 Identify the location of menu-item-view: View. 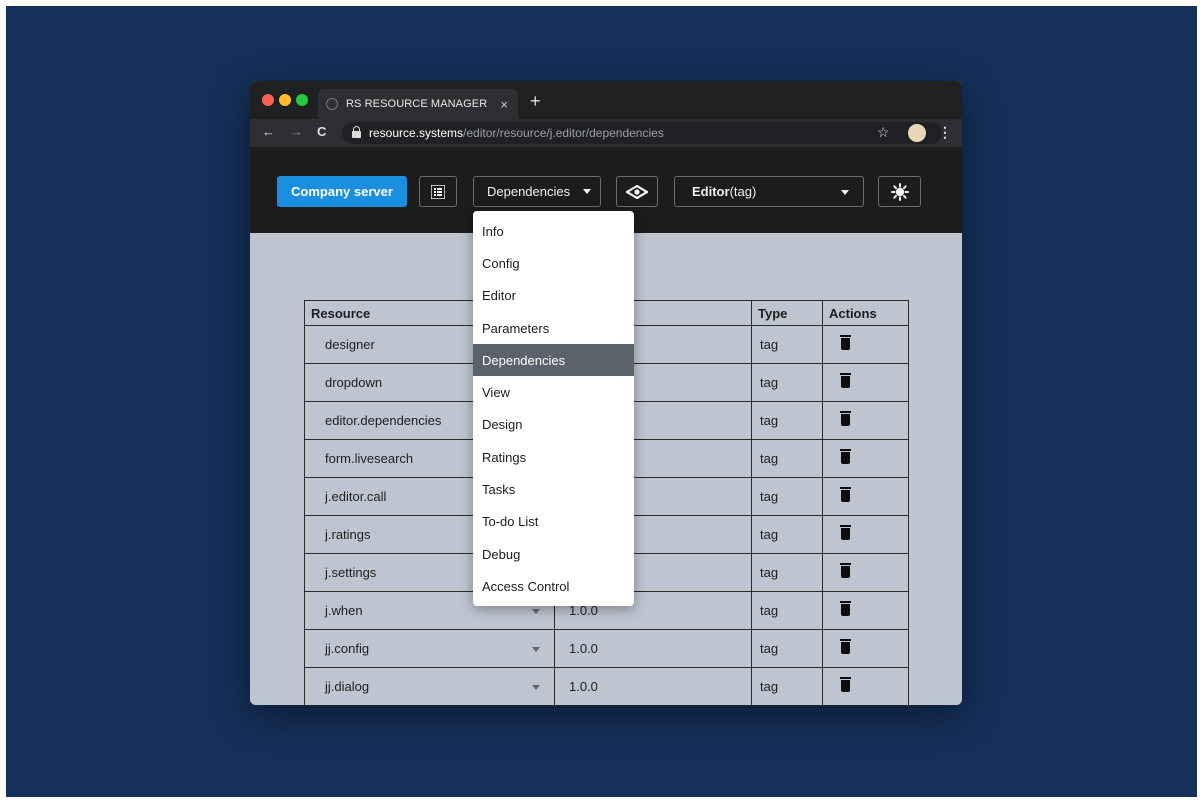
(553, 392).